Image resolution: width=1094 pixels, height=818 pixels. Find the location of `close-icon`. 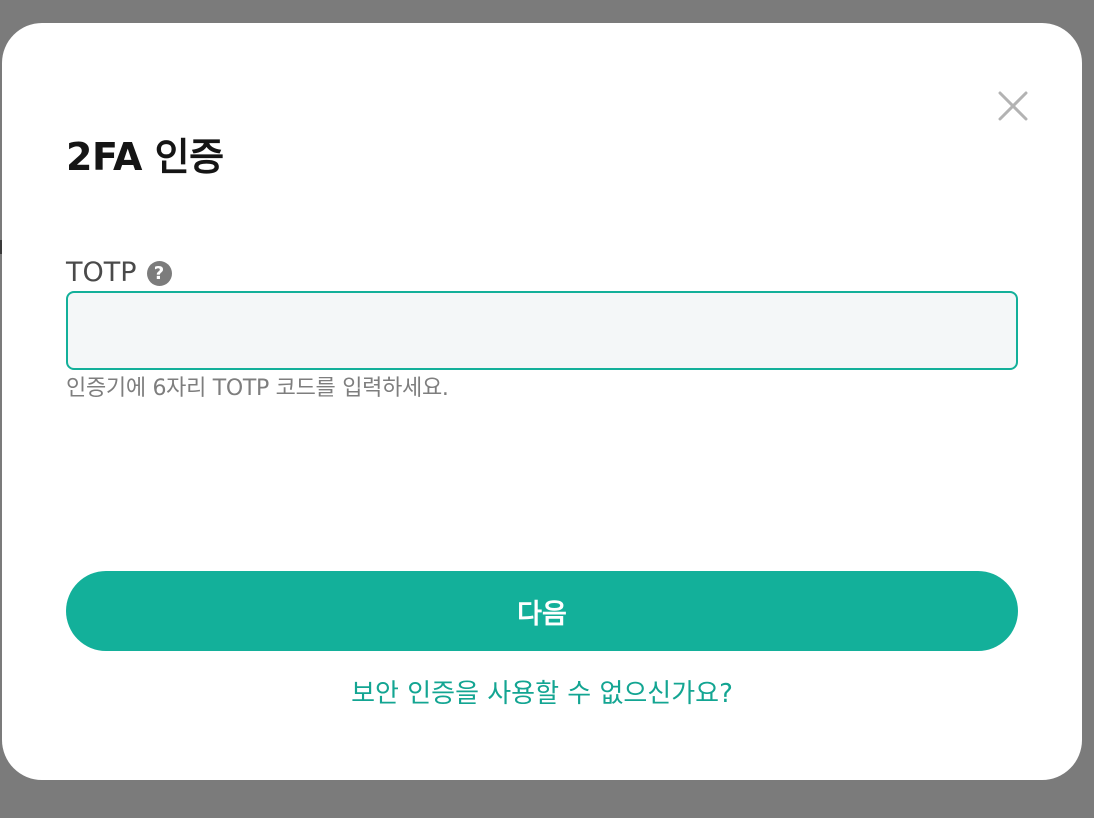

close-icon is located at coordinates (1013, 106).